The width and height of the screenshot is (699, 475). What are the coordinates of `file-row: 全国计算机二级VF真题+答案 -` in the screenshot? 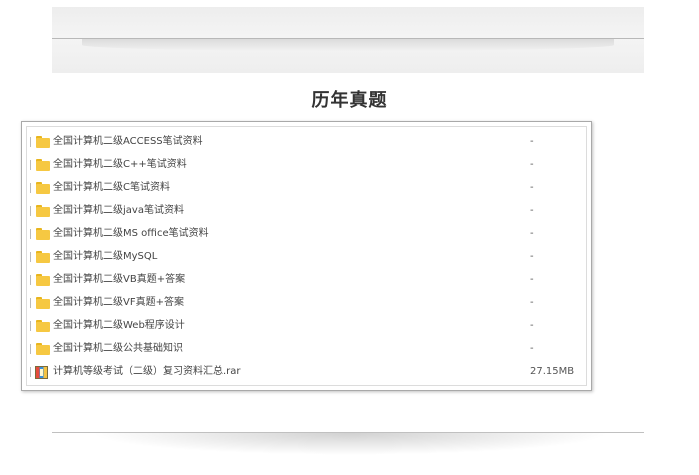 It's located at (304, 303).